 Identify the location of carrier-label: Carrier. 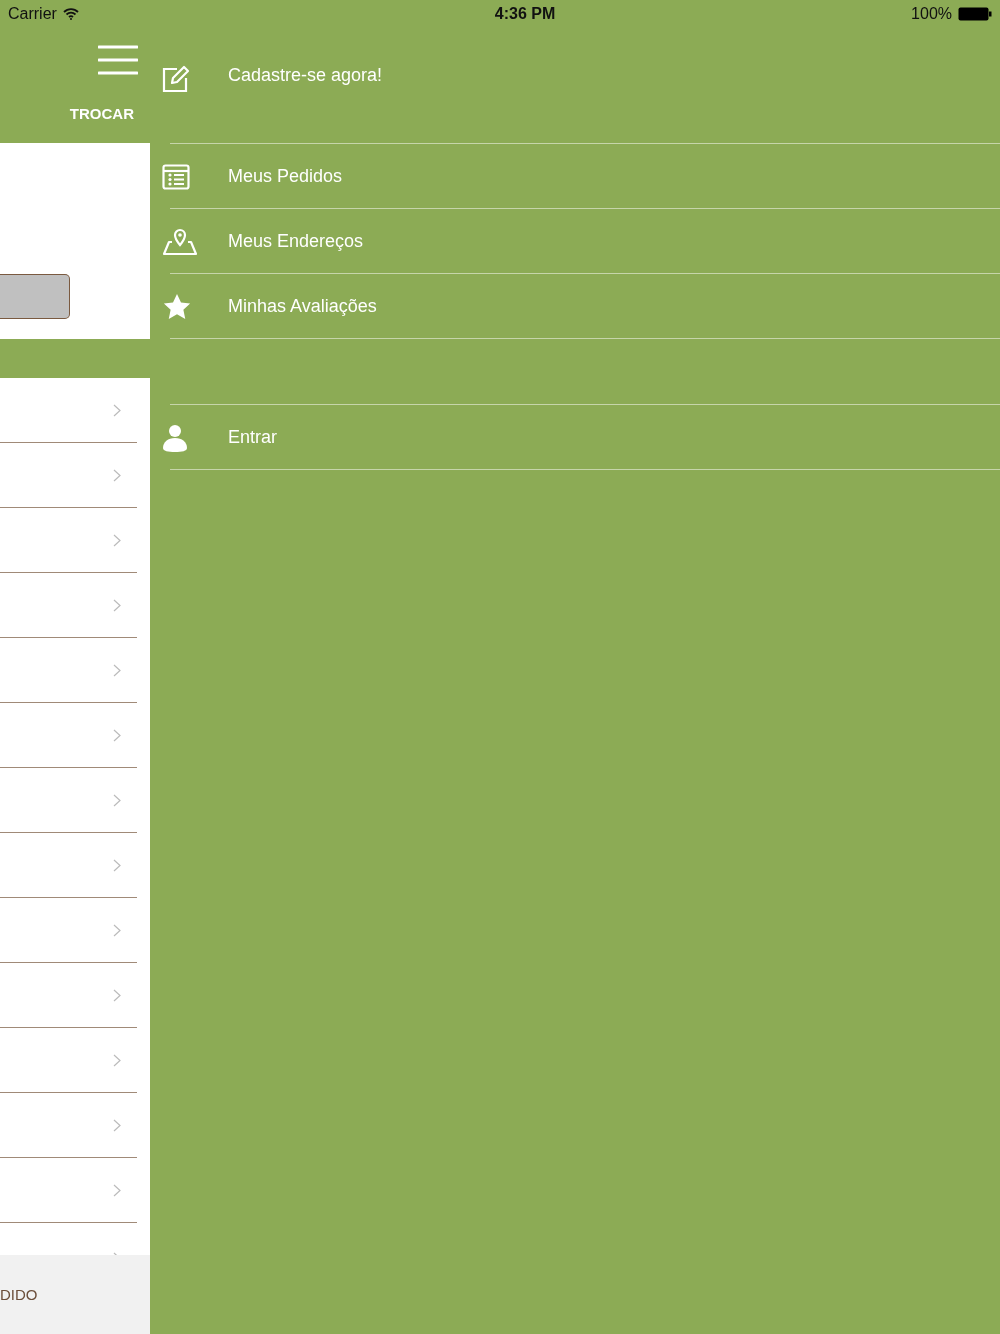
(32, 14).